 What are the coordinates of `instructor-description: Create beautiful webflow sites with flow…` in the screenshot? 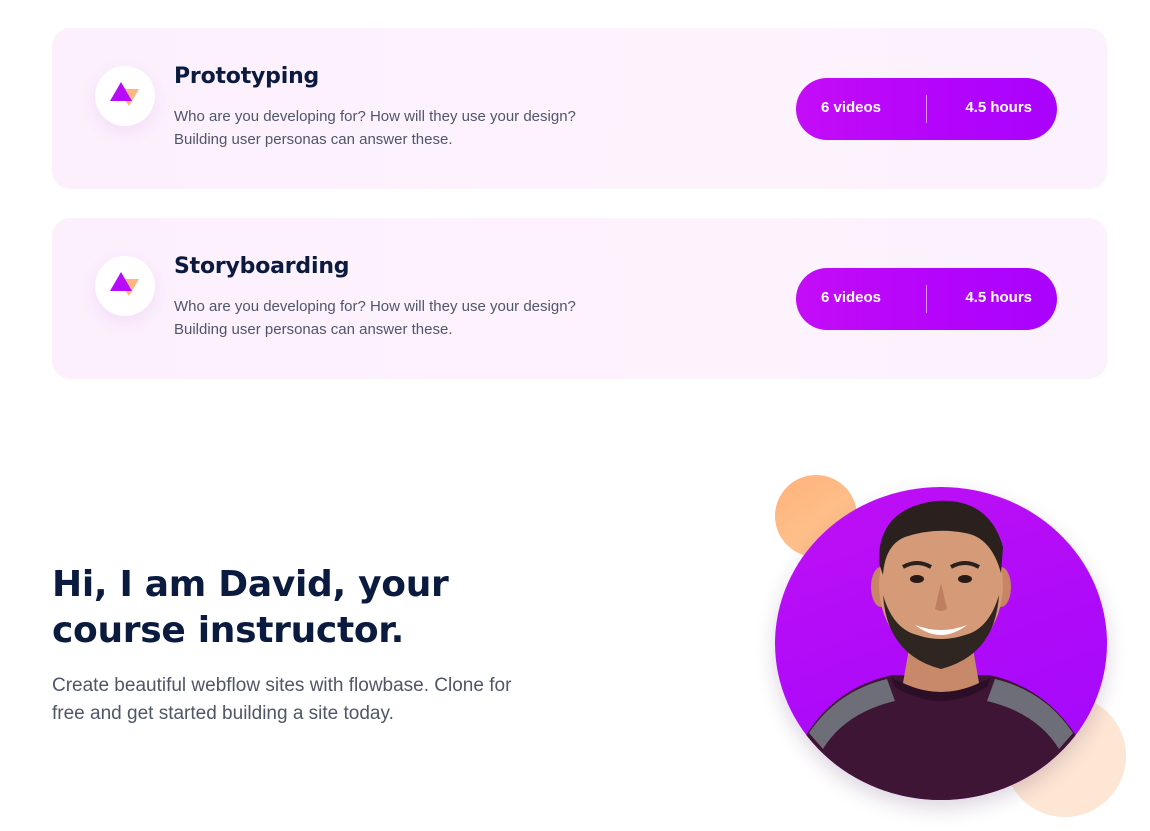 It's located at (312, 700).